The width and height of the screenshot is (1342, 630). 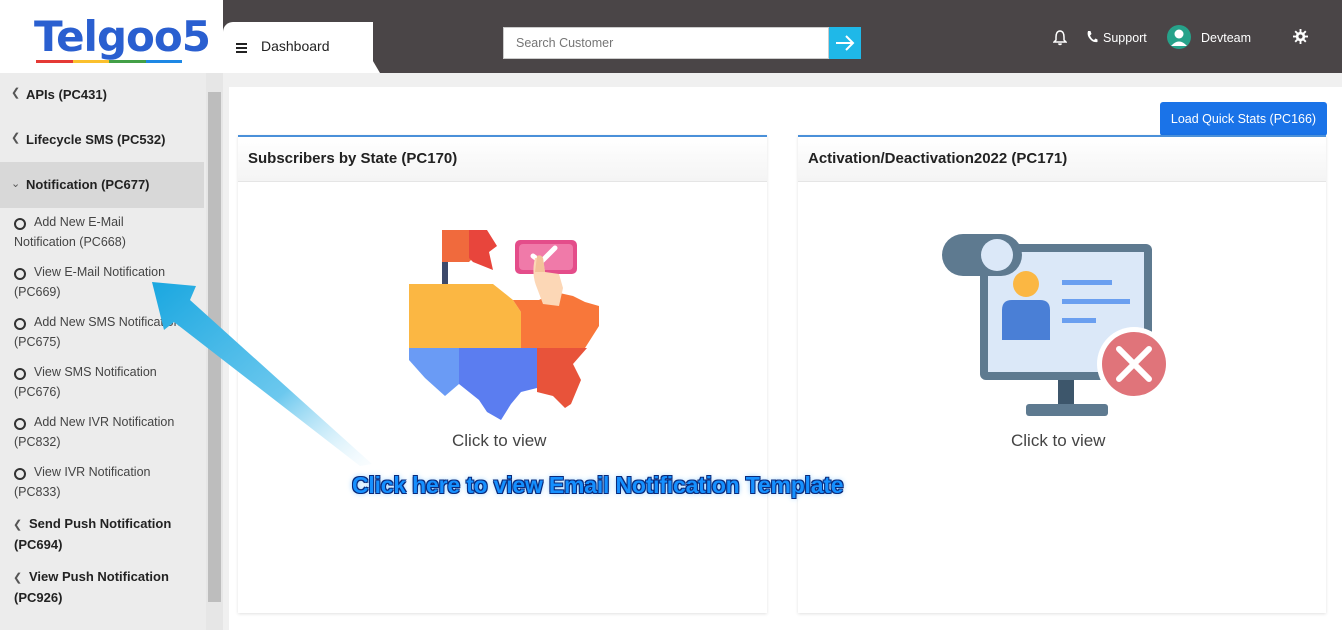 What do you see at coordinates (503, 326) in the screenshot?
I see `us-map-icon` at bounding box center [503, 326].